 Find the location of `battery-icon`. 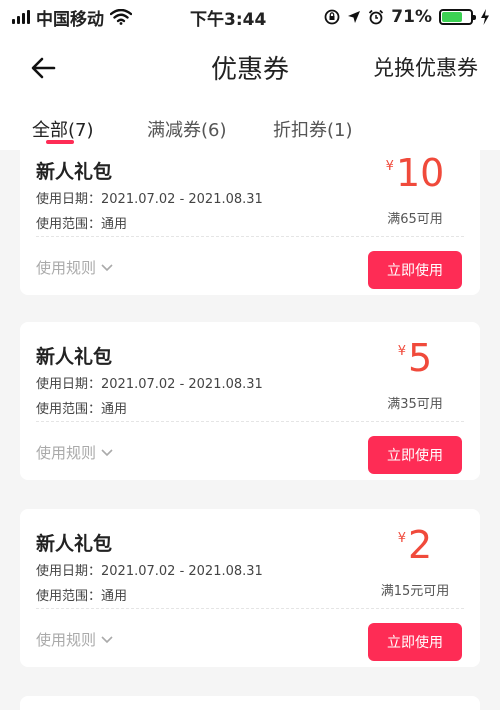

battery-icon is located at coordinates (457, 17).